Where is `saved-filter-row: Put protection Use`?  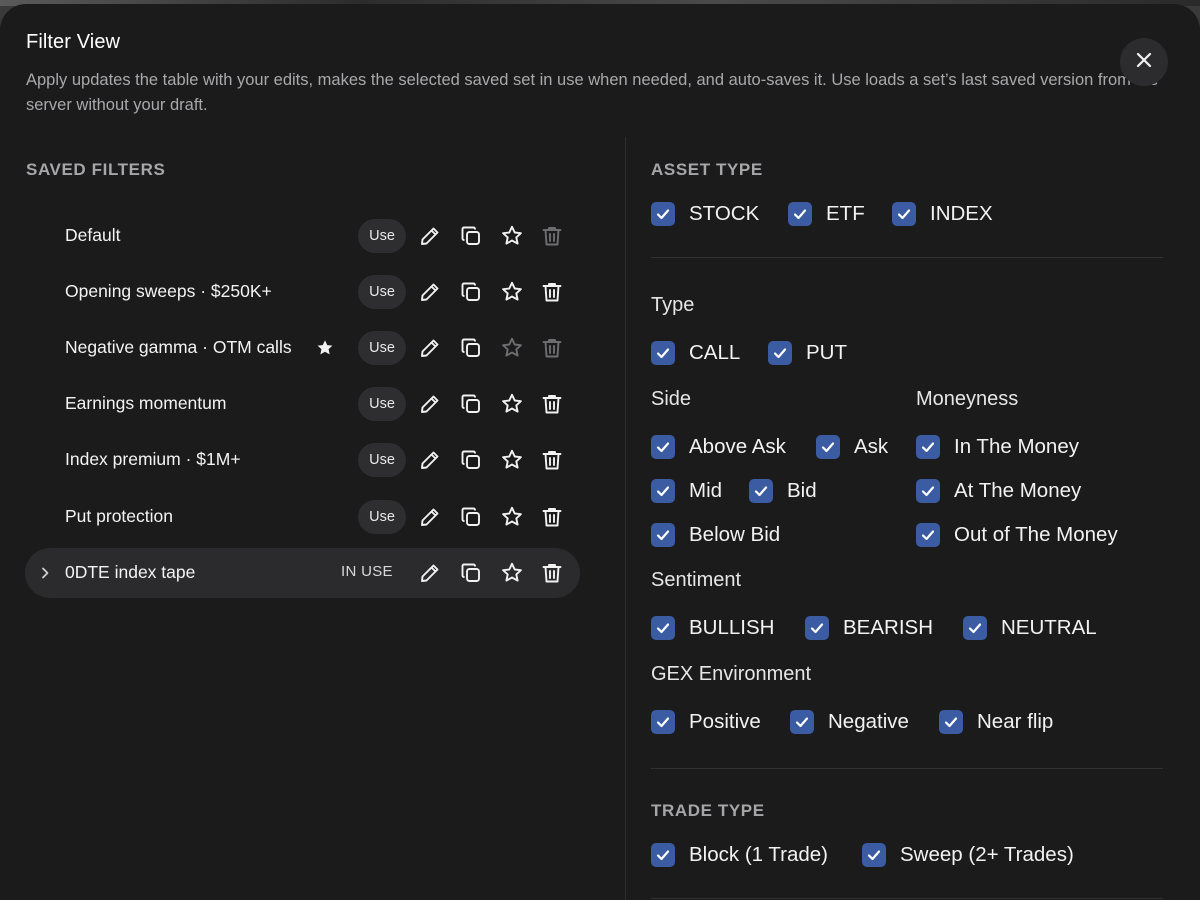
saved-filter-row: Put protection Use is located at coordinates (302, 517).